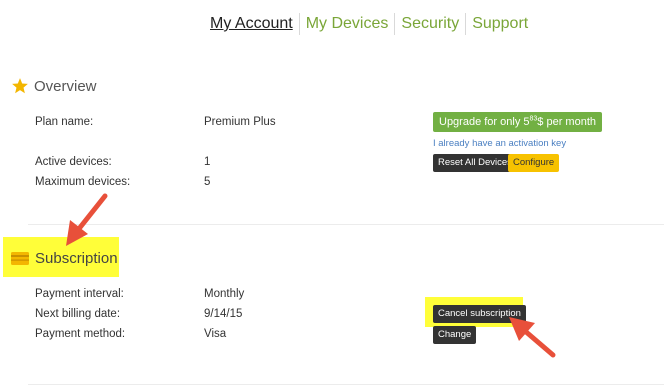 The height and width of the screenshot is (387, 664). I want to click on payment-interval-label: Payment interval:, so click(79, 294).